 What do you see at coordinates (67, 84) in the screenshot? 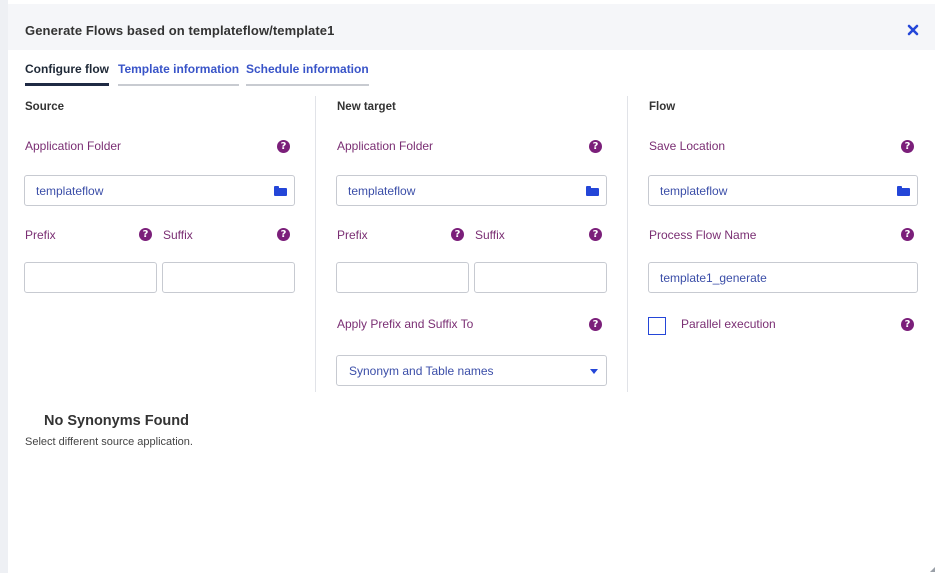
I see `tab-active-underline` at bounding box center [67, 84].